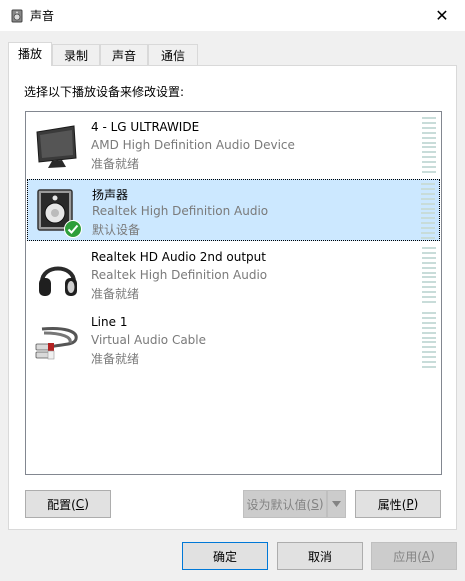 The width and height of the screenshot is (465, 581). What do you see at coordinates (56, 343) in the screenshot?
I see `rca-cable-icon` at bounding box center [56, 343].